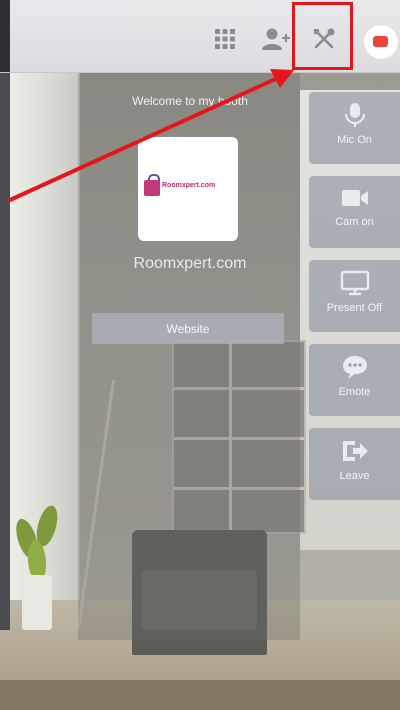 The height and width of the screenshot is (710, 400). I want to click on camera-label: Cam on, so click(354, 222).